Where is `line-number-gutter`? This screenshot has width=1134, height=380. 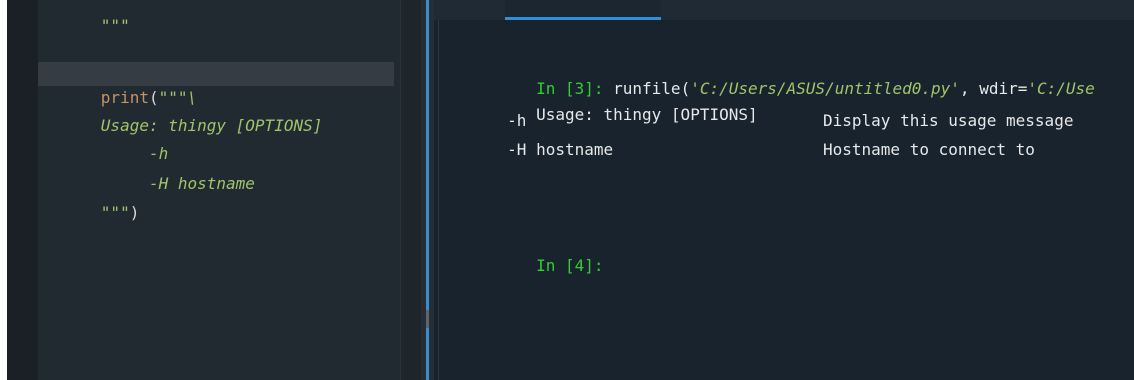
line-number-gutter is located at coordinates (22, 190).